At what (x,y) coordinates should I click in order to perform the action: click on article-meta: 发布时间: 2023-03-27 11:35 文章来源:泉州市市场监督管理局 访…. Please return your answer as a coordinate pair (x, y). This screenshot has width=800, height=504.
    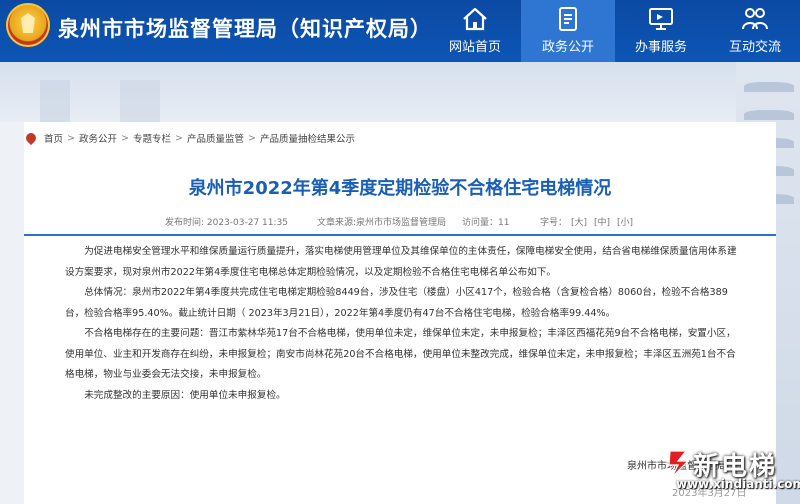
    Looking at the image, I should click on (400, 223).